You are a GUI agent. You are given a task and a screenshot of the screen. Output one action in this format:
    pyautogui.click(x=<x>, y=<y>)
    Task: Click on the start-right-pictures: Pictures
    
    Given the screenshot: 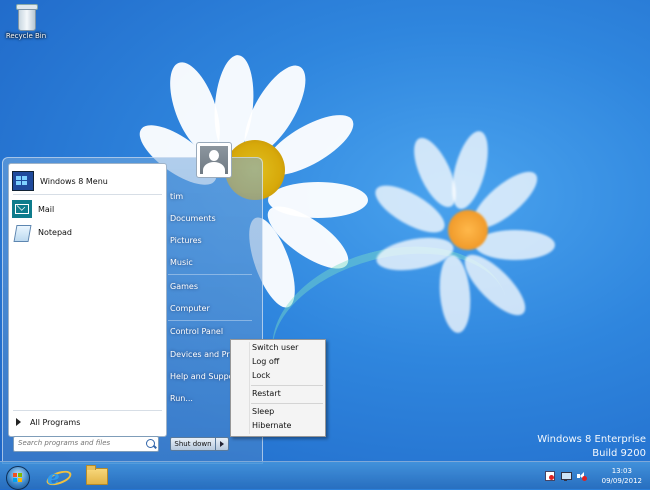 What is the action you would take?
    pyautogui.click(x=186, y=240)
    